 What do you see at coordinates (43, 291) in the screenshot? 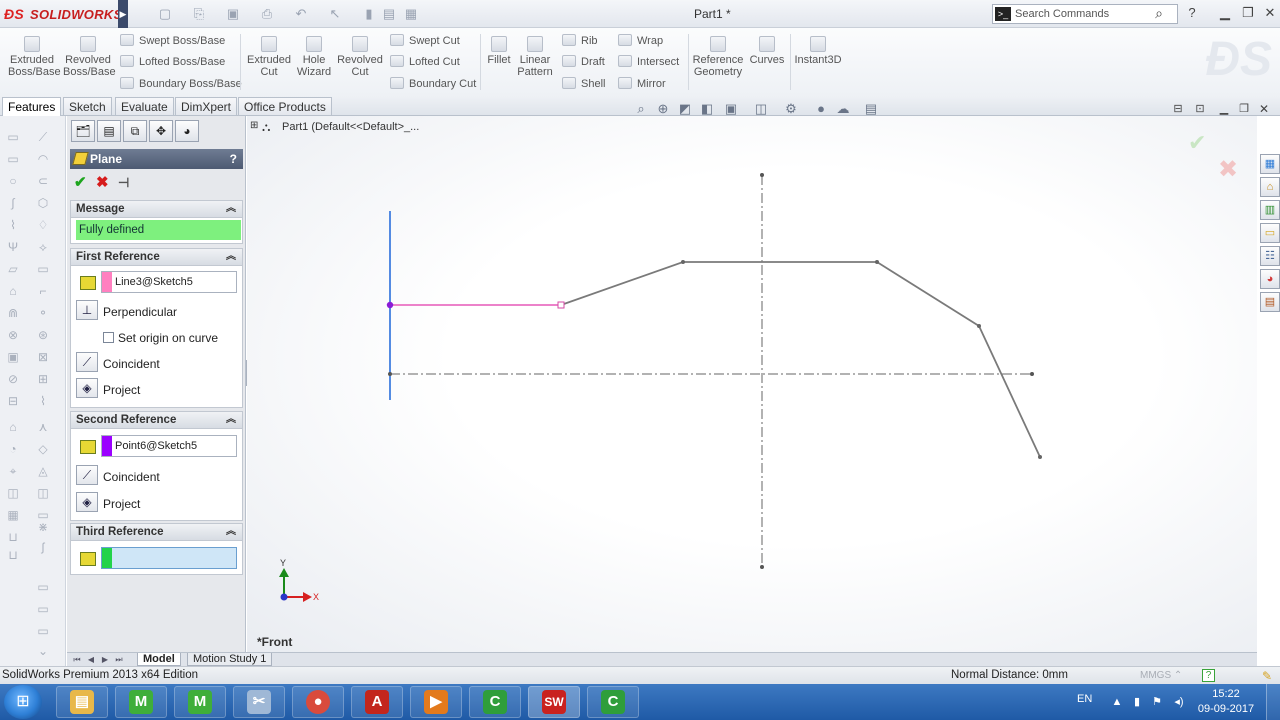
I see `strip-convert-icon: ⌐` at bounding box center [43, 291].